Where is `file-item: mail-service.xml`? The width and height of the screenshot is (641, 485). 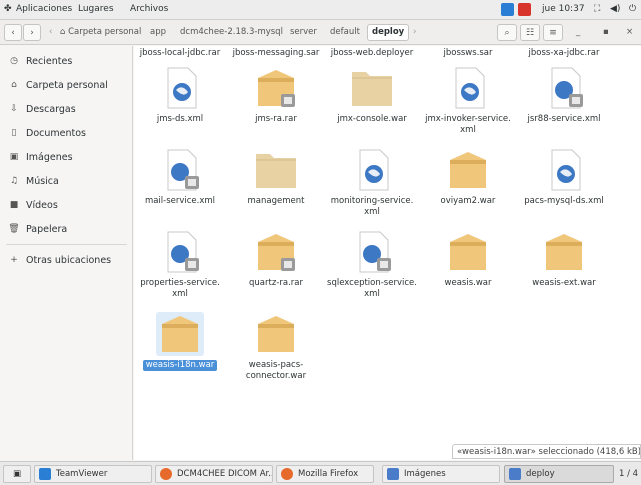
file-item: mail-service.xml is located at coordinates (180, 177).